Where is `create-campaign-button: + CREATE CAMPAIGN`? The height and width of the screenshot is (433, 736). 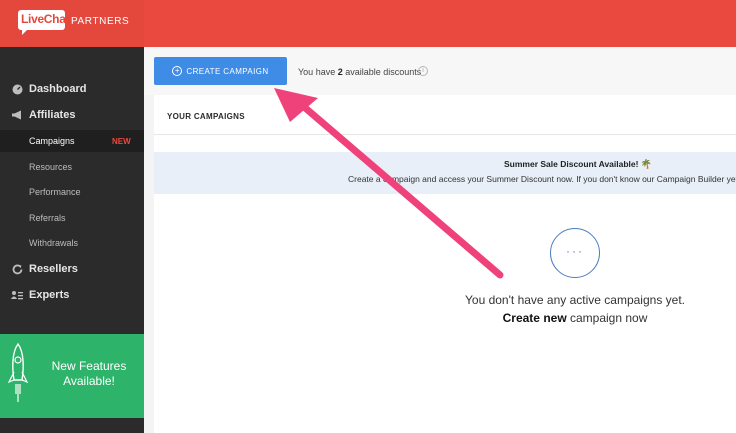
create-campaign-button: + CREATE CAMPAIGN is located at coordinates (220, 71).